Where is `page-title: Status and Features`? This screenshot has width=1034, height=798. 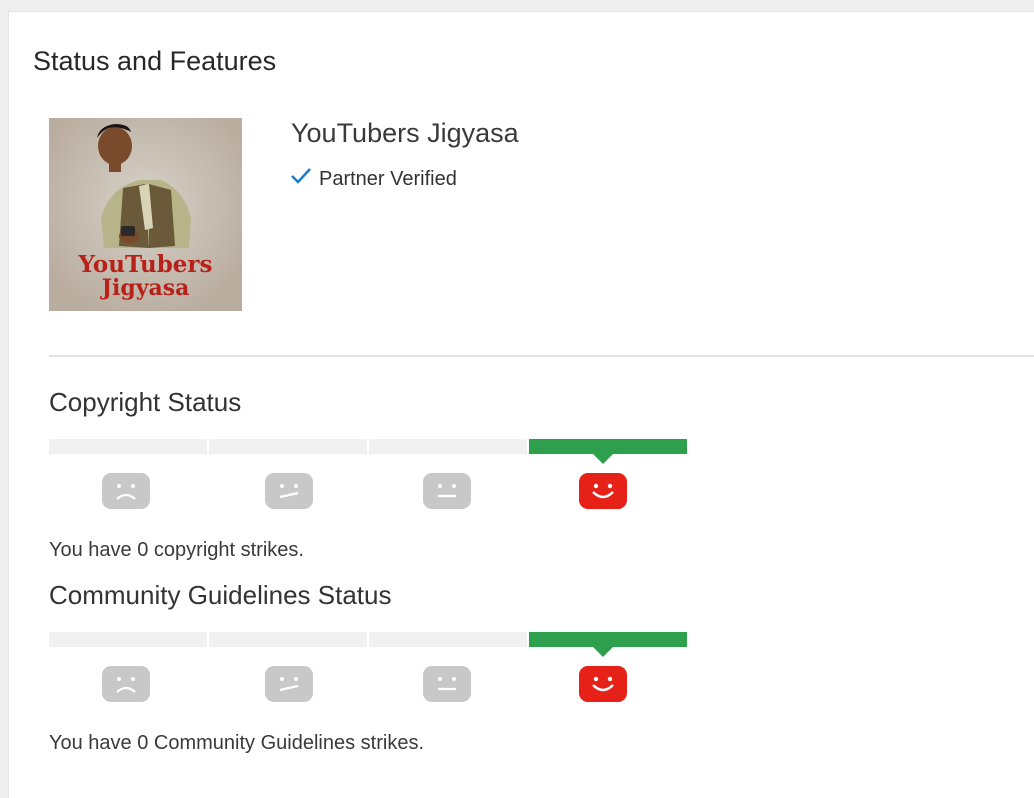 page-title: Status and Features is located at coordinates (155, 61).